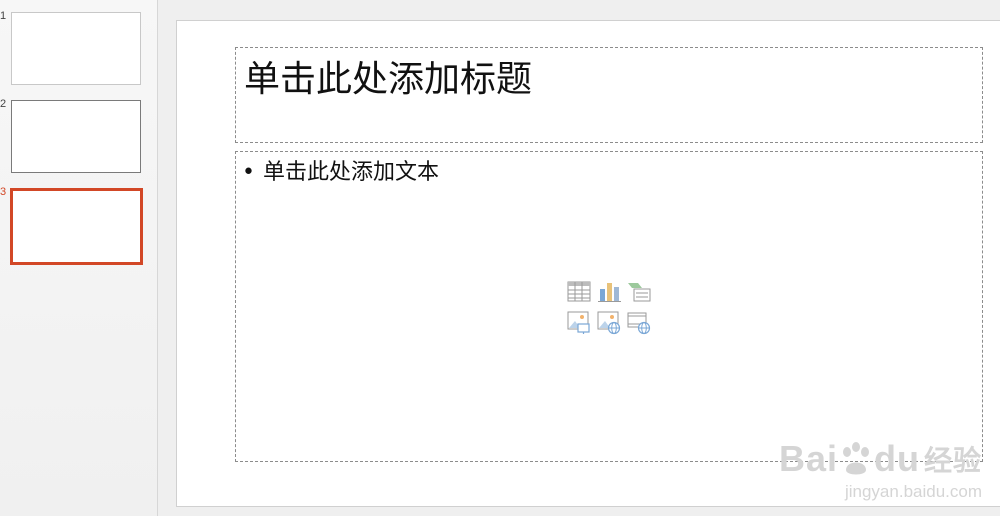  I want to click on slide-thumbnail-3-selected, so click(76, 226).